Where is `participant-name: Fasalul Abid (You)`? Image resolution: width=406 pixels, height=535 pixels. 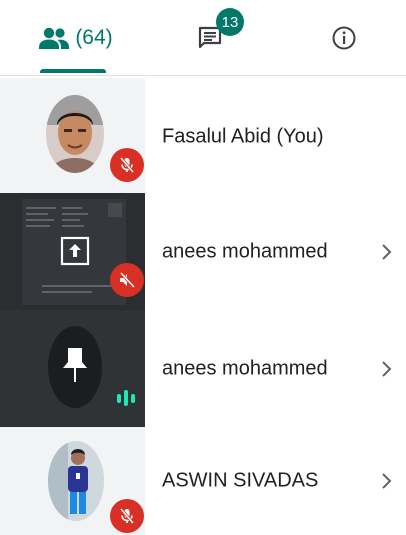
participant-name: Fasalul Abid (You) is located at coordinates (243, 136).